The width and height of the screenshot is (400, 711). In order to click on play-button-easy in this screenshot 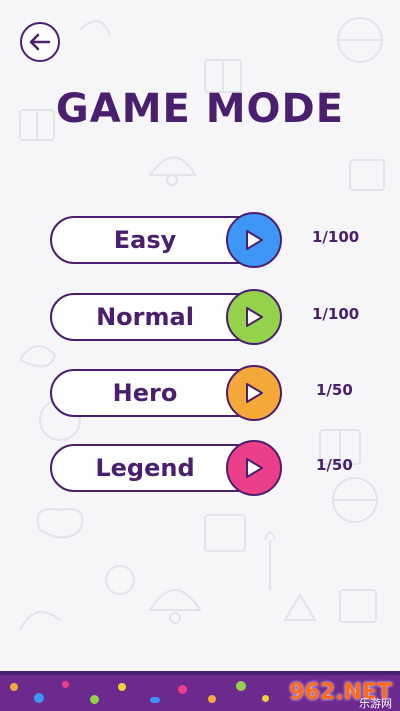, I will do `click(254, 240)`.